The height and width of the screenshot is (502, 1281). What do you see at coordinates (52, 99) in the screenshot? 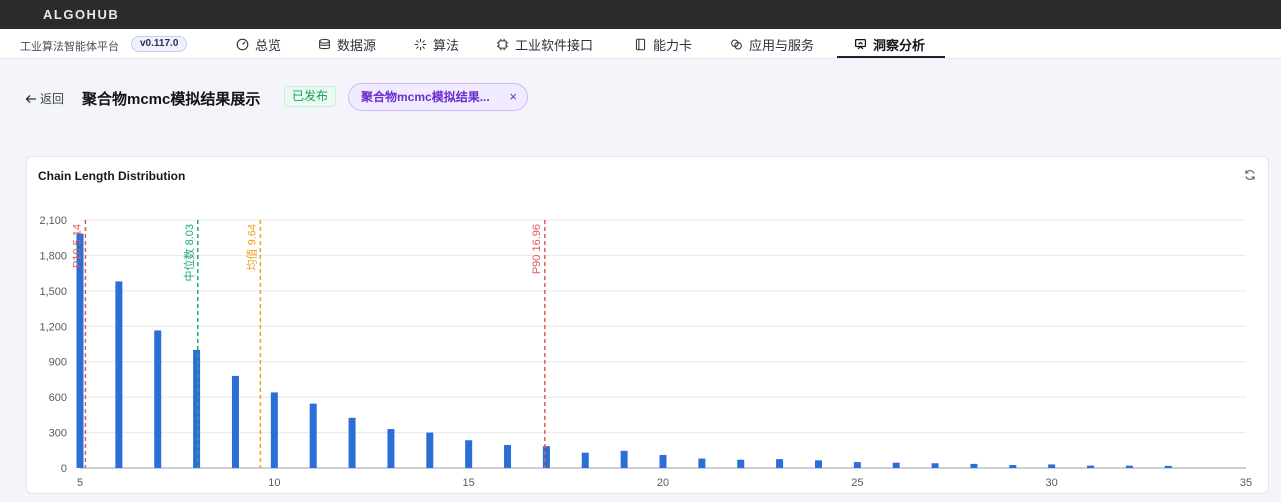
I see `back-label: 返回` at bounding box center [52, 99].